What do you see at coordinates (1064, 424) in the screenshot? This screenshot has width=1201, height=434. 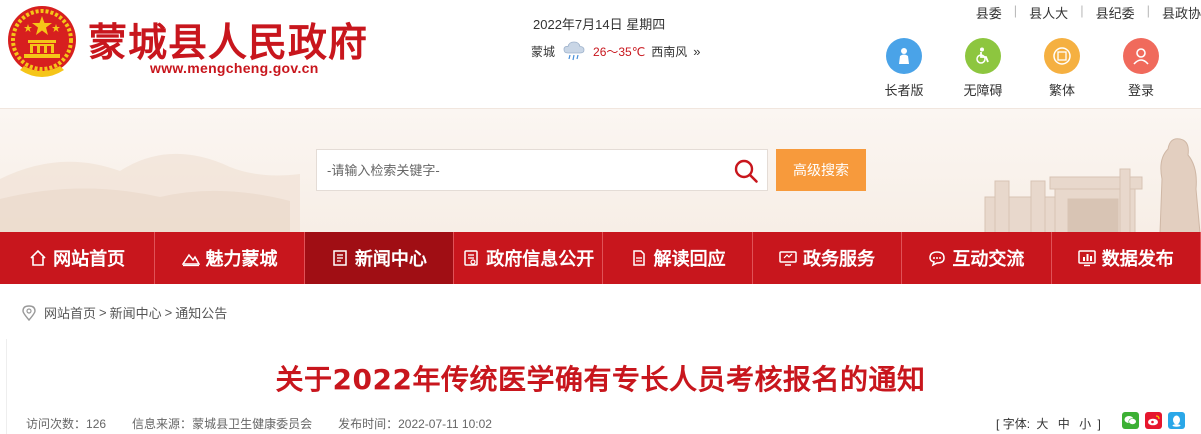 I see `font-size-medium: 中` at bounding box center [1064, 424].